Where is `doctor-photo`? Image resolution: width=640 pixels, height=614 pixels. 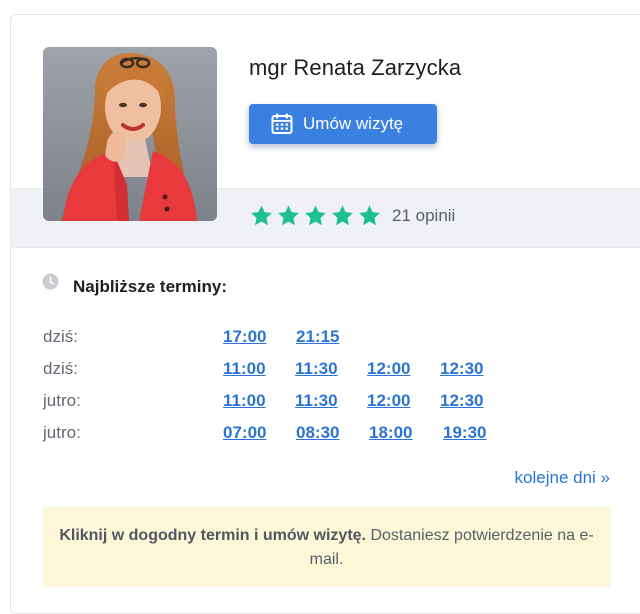
doctor-photo is located at coordinates (130, 134).